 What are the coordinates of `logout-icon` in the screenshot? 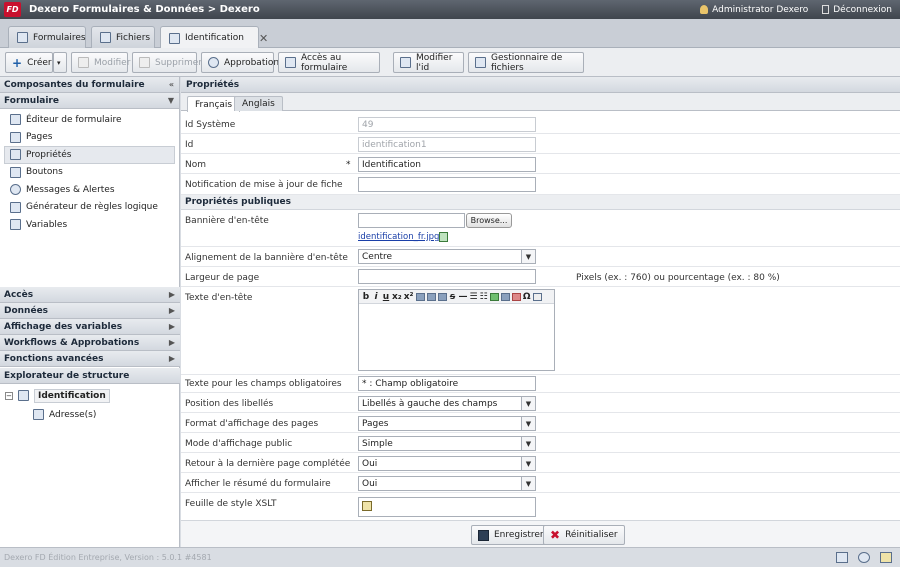 It's located at (826, 9).